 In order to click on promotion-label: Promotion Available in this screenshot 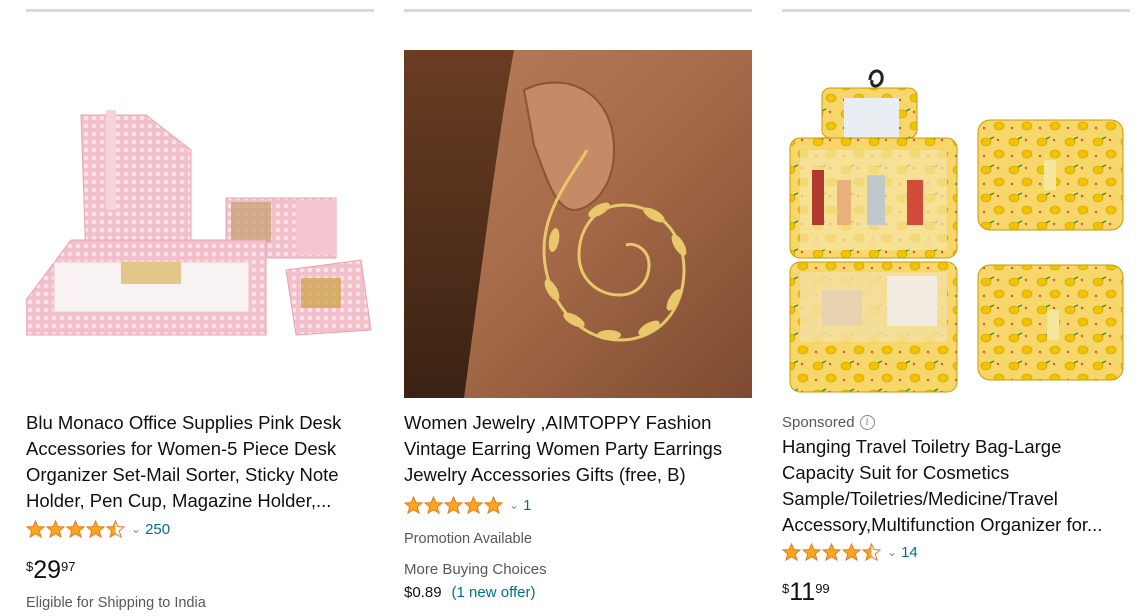, I will do `click(468, 539)`.